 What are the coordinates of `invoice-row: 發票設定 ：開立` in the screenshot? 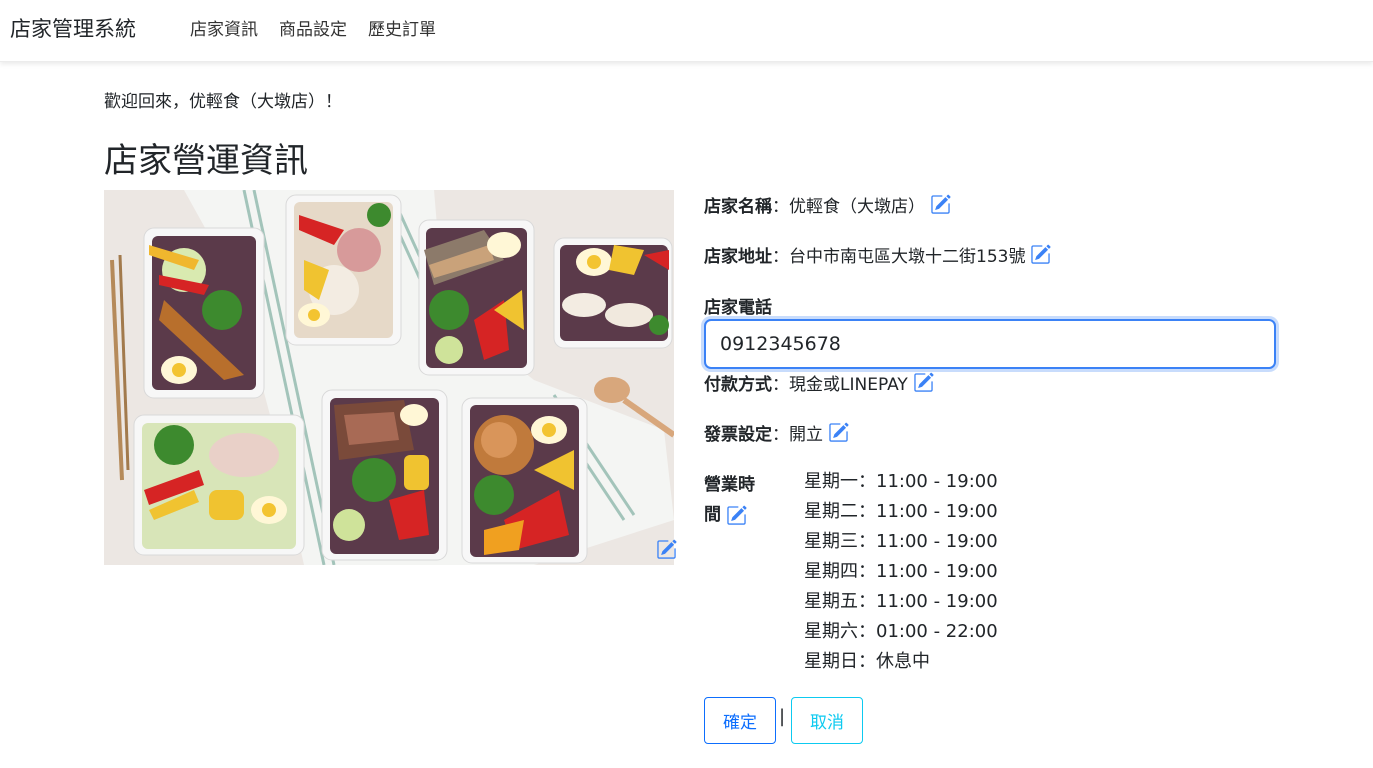 It's located at (776, 432).